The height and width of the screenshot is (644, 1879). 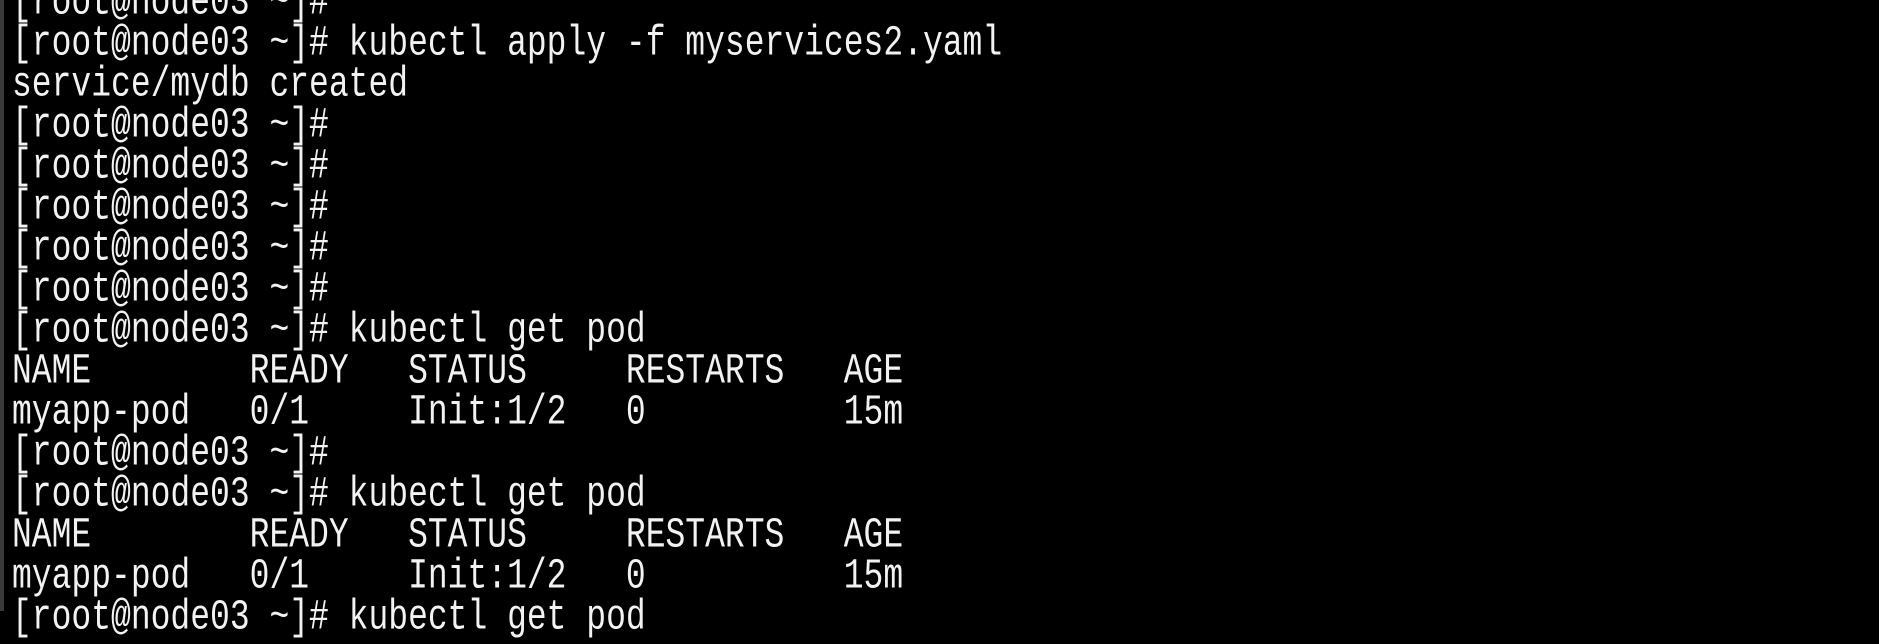 What do you see at coordinates (329, 617) in the screenshot?
I see `terminal-line-text: [root@node03 ~]# kubectl get pod` at bounding box center [329, 617].